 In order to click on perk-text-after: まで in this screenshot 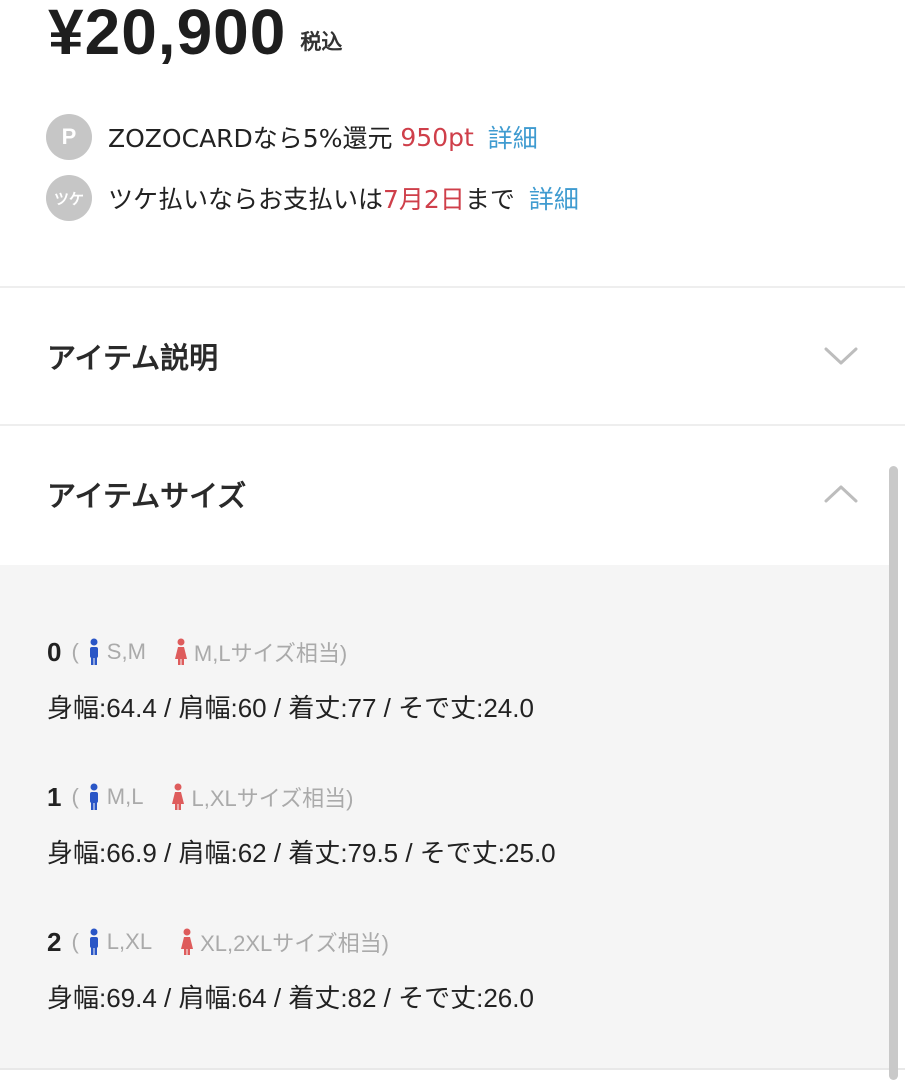, I will do `click(489, 199)`.